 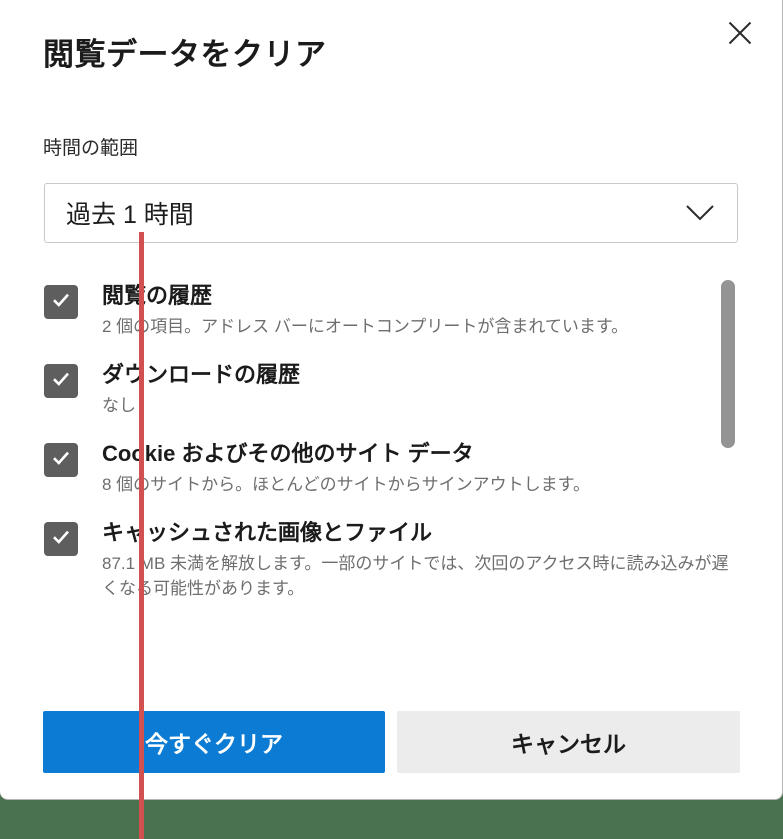 What do you see at coordinates (728, 364) in the screenshot?
I see `scrollbar-thumb` at bounding box center [728, 364].